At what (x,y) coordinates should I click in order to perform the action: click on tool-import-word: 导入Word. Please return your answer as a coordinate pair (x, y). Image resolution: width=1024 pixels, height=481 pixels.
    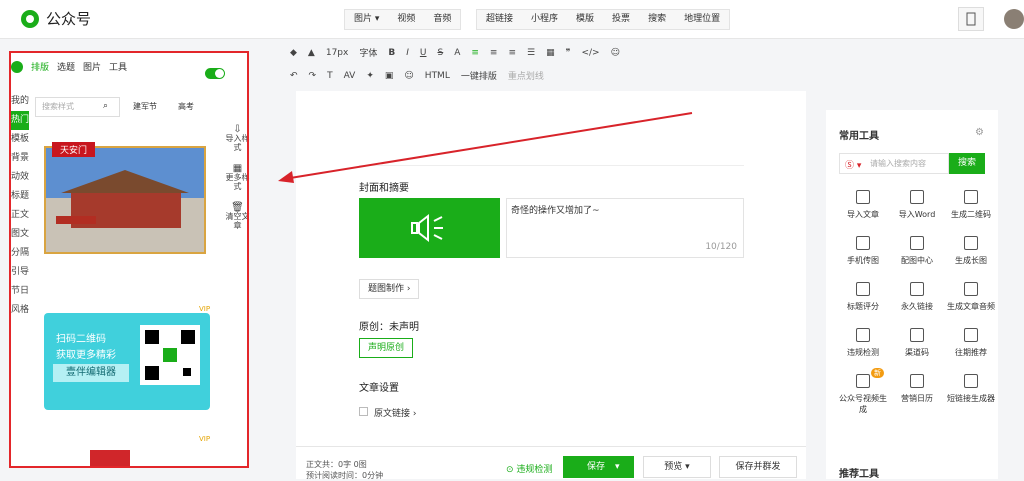
    Looking at the image, I should click on (917, 205).